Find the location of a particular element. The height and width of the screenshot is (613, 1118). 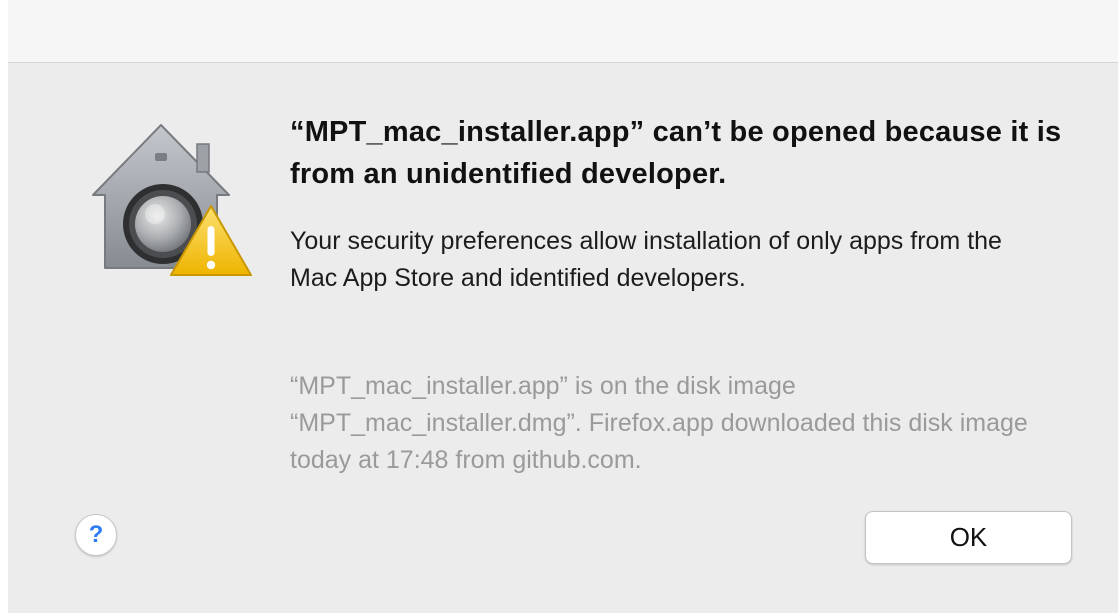

help-button: ? is located at coordinates (96, 535).